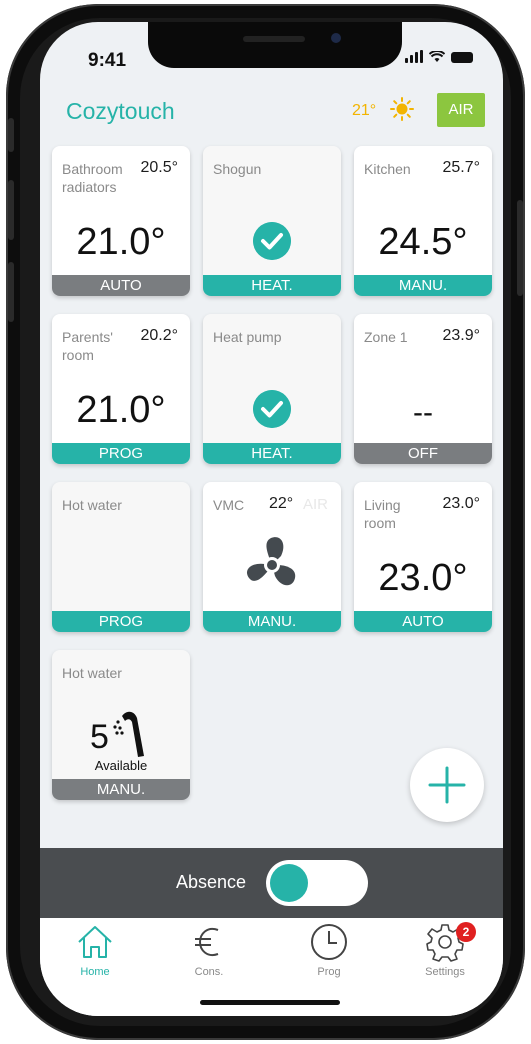 This screenshot has height=1044, width=531. Describe the element at coordinates (207, 942) in the screenshot. I see `euro-icon` at that location.